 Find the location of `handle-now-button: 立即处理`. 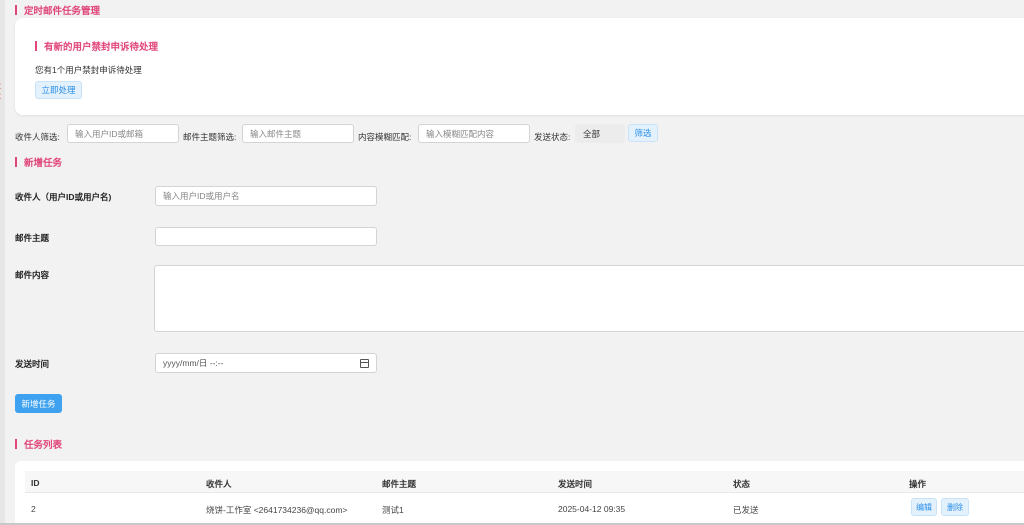

handle-now-button: 立即处理 is located at coordinates (58, 90).